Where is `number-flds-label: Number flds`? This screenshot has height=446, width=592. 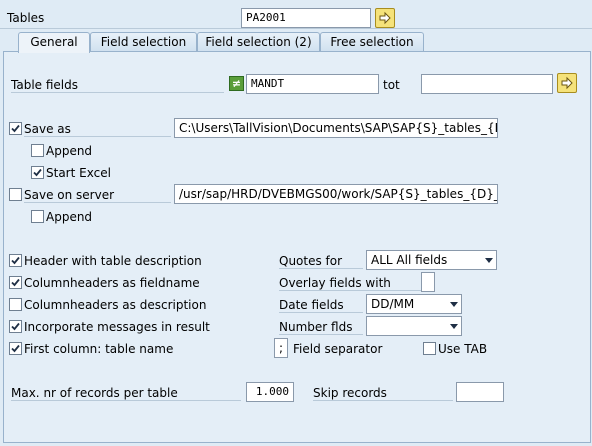 number-flds-label: Number flds is located at coordinates (316, 327).